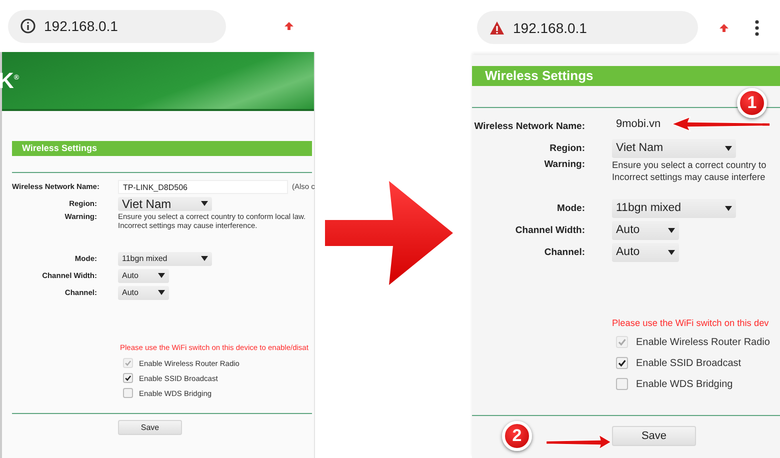  I want to click on checkbox-label: Enable WDS Bridging, so click(684, 384).